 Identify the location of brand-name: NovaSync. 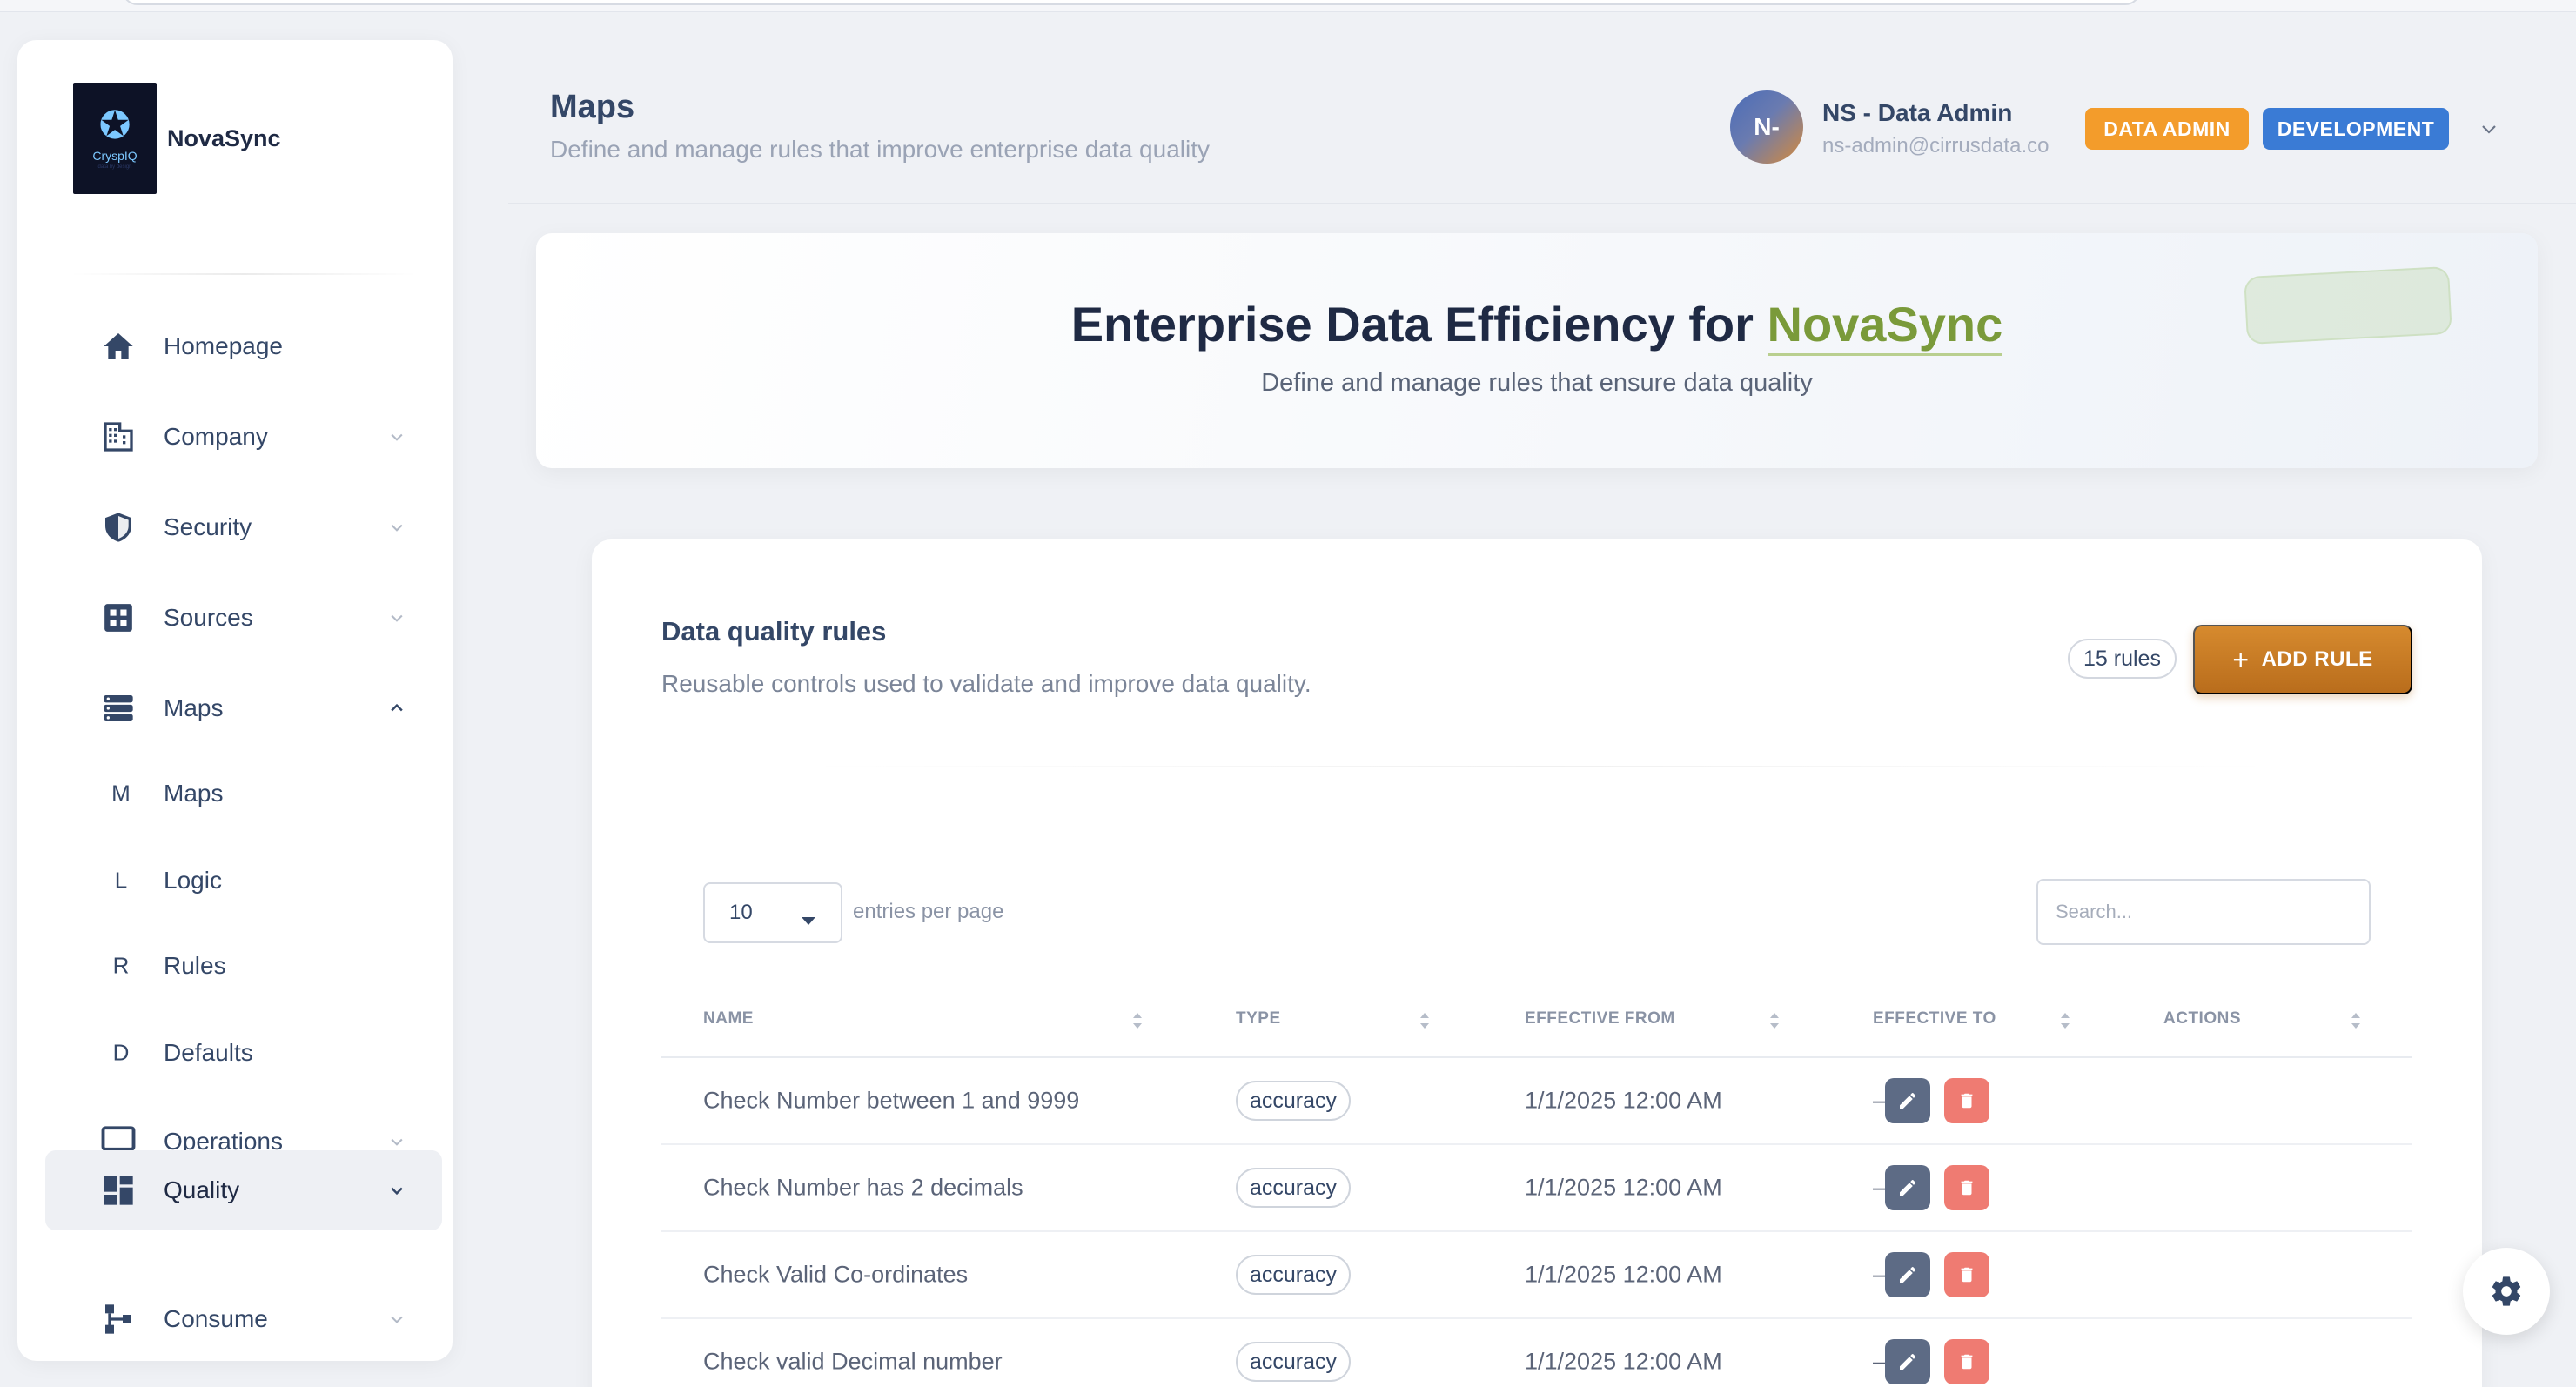
(224, 137).